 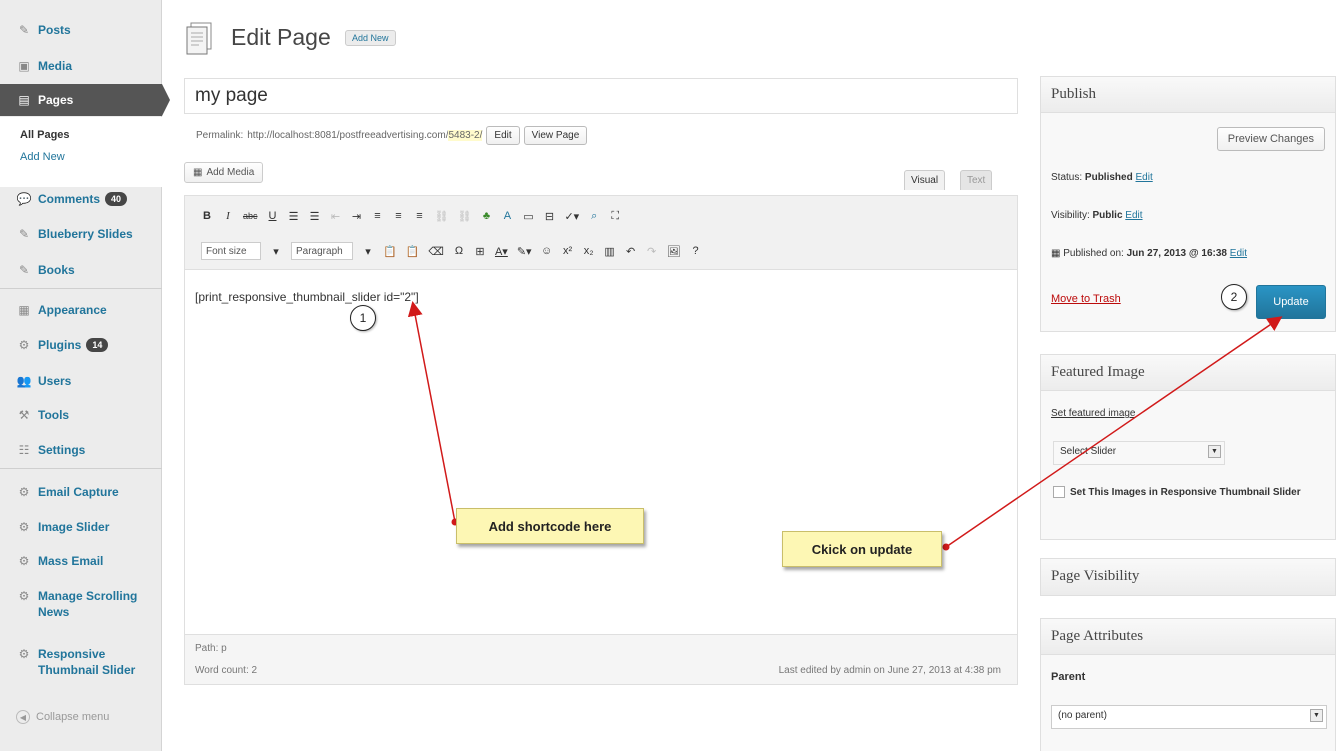 I want to click on insert-image-icon: 🖼, so click(x=674, y=251).